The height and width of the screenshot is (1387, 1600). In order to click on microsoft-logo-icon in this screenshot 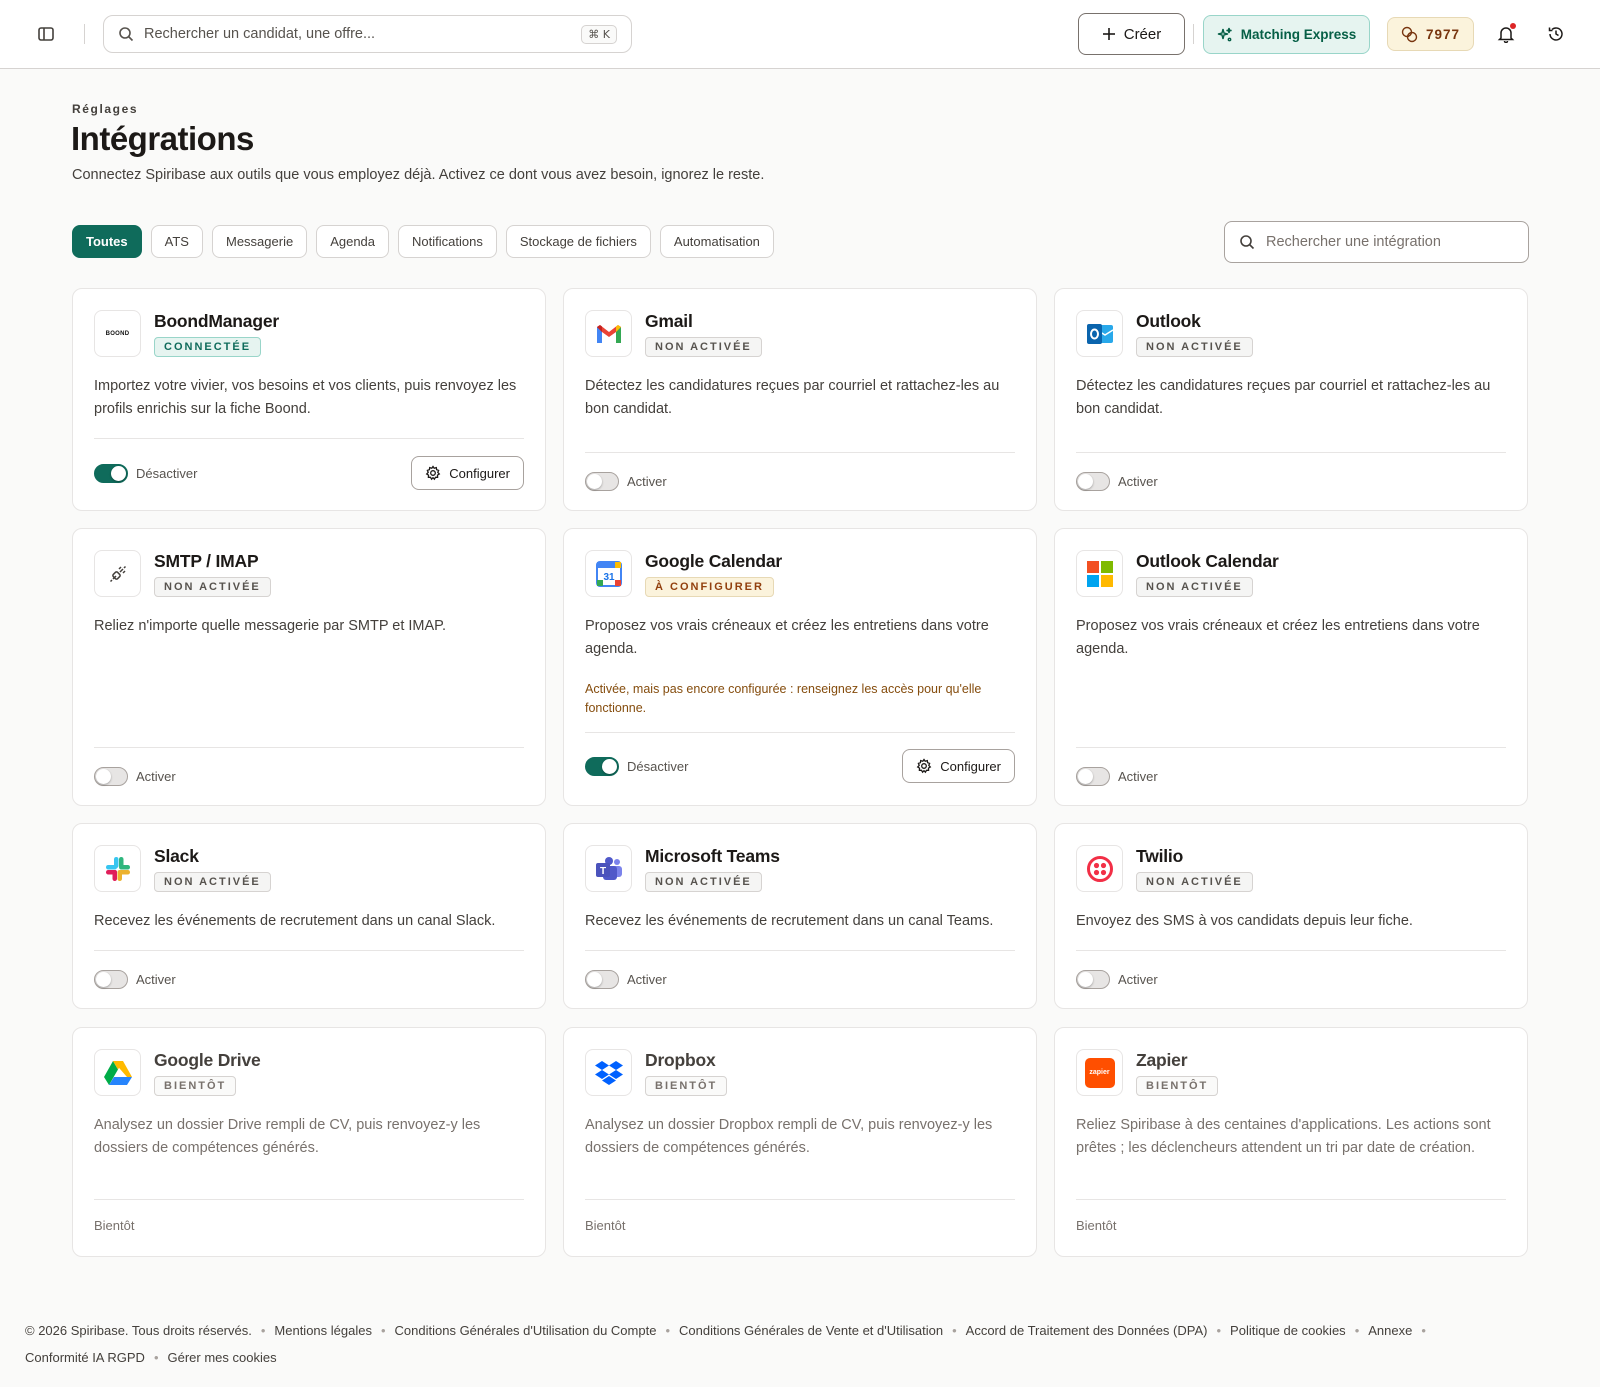, I will do `click(1099, 573)`.